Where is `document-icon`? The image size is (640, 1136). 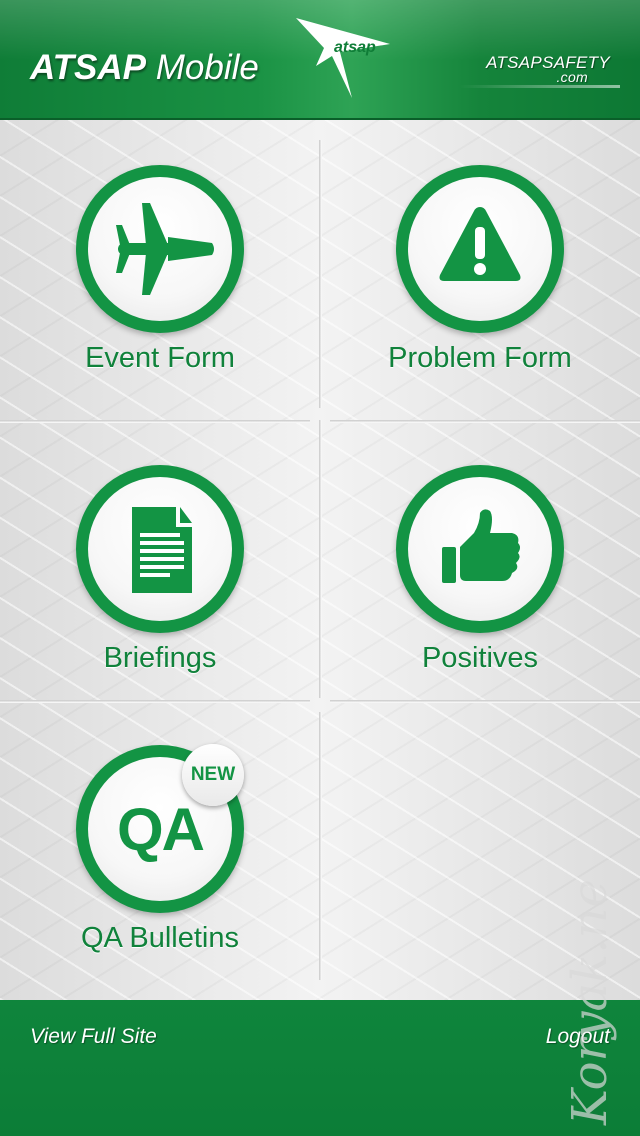 document-icon is located at coordinates (162, 550).